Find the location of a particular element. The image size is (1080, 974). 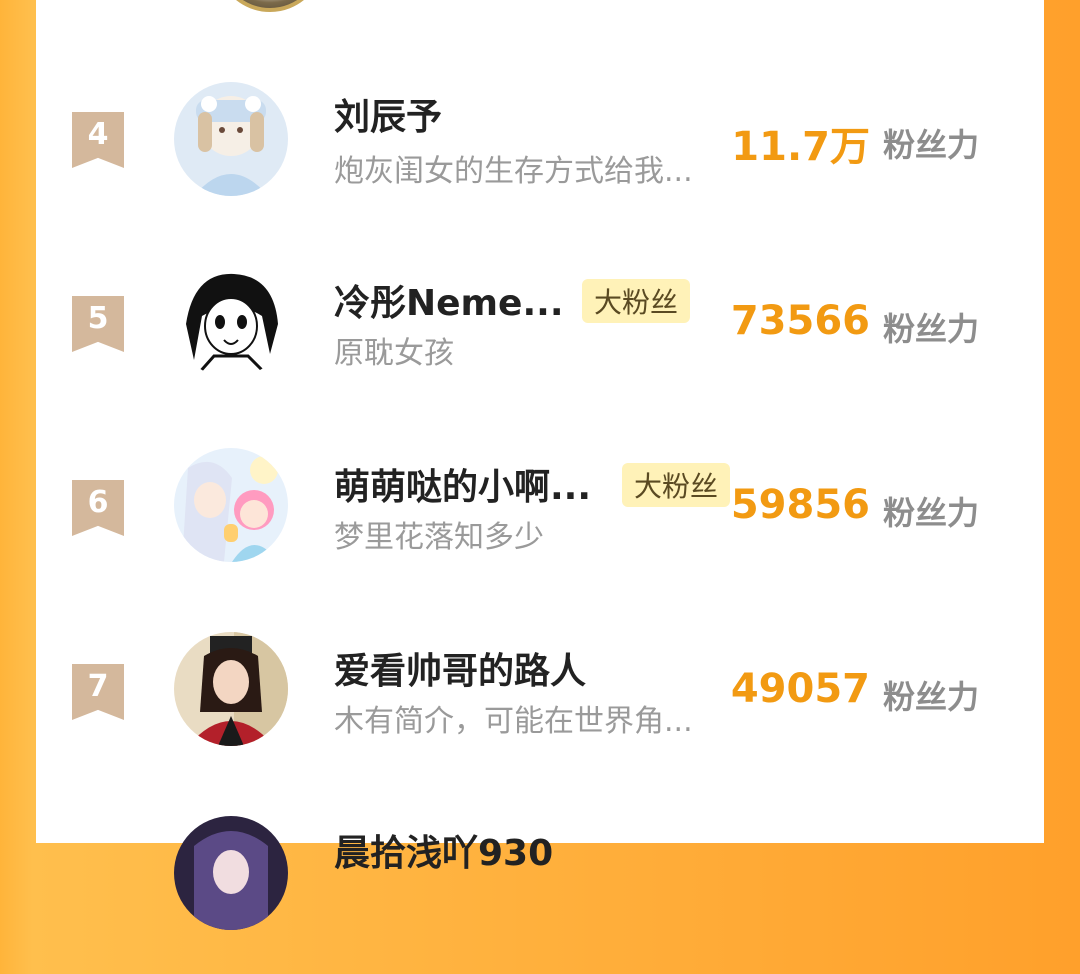

rank-badge: 5 is located at coordinates (98, 324).